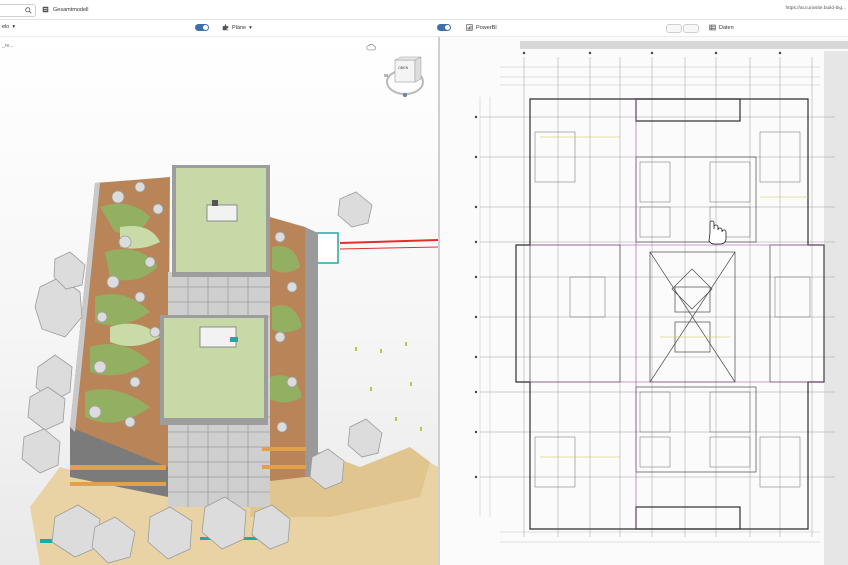 Image resolution: width=848 pixels, height=565 pixels. I want to click on search-box, so click(18, 10).